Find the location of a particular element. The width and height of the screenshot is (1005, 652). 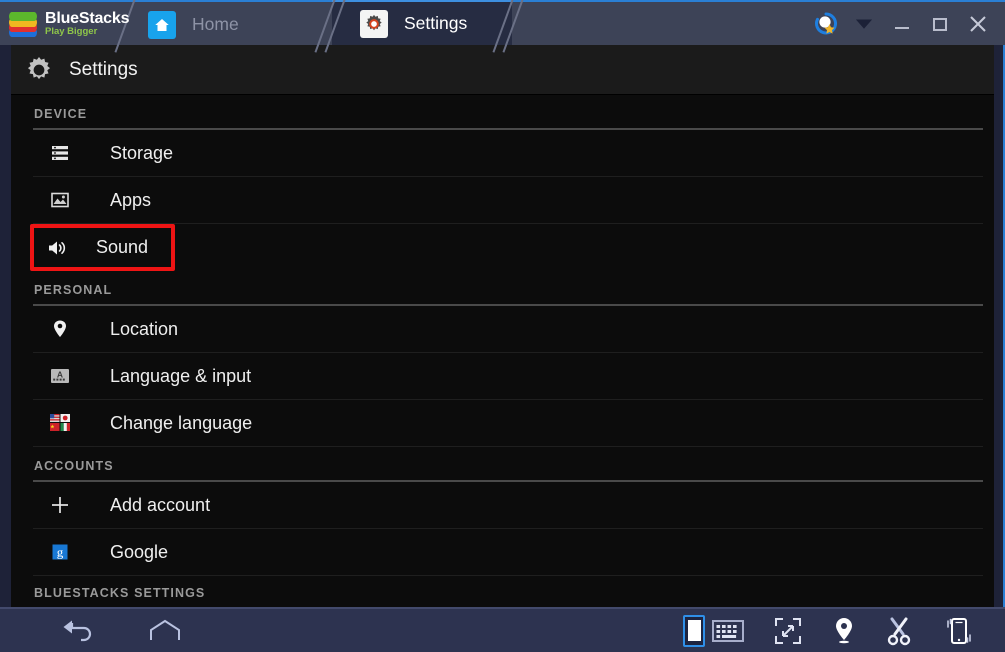

google-icon: g is located at coordinates (60, 552).